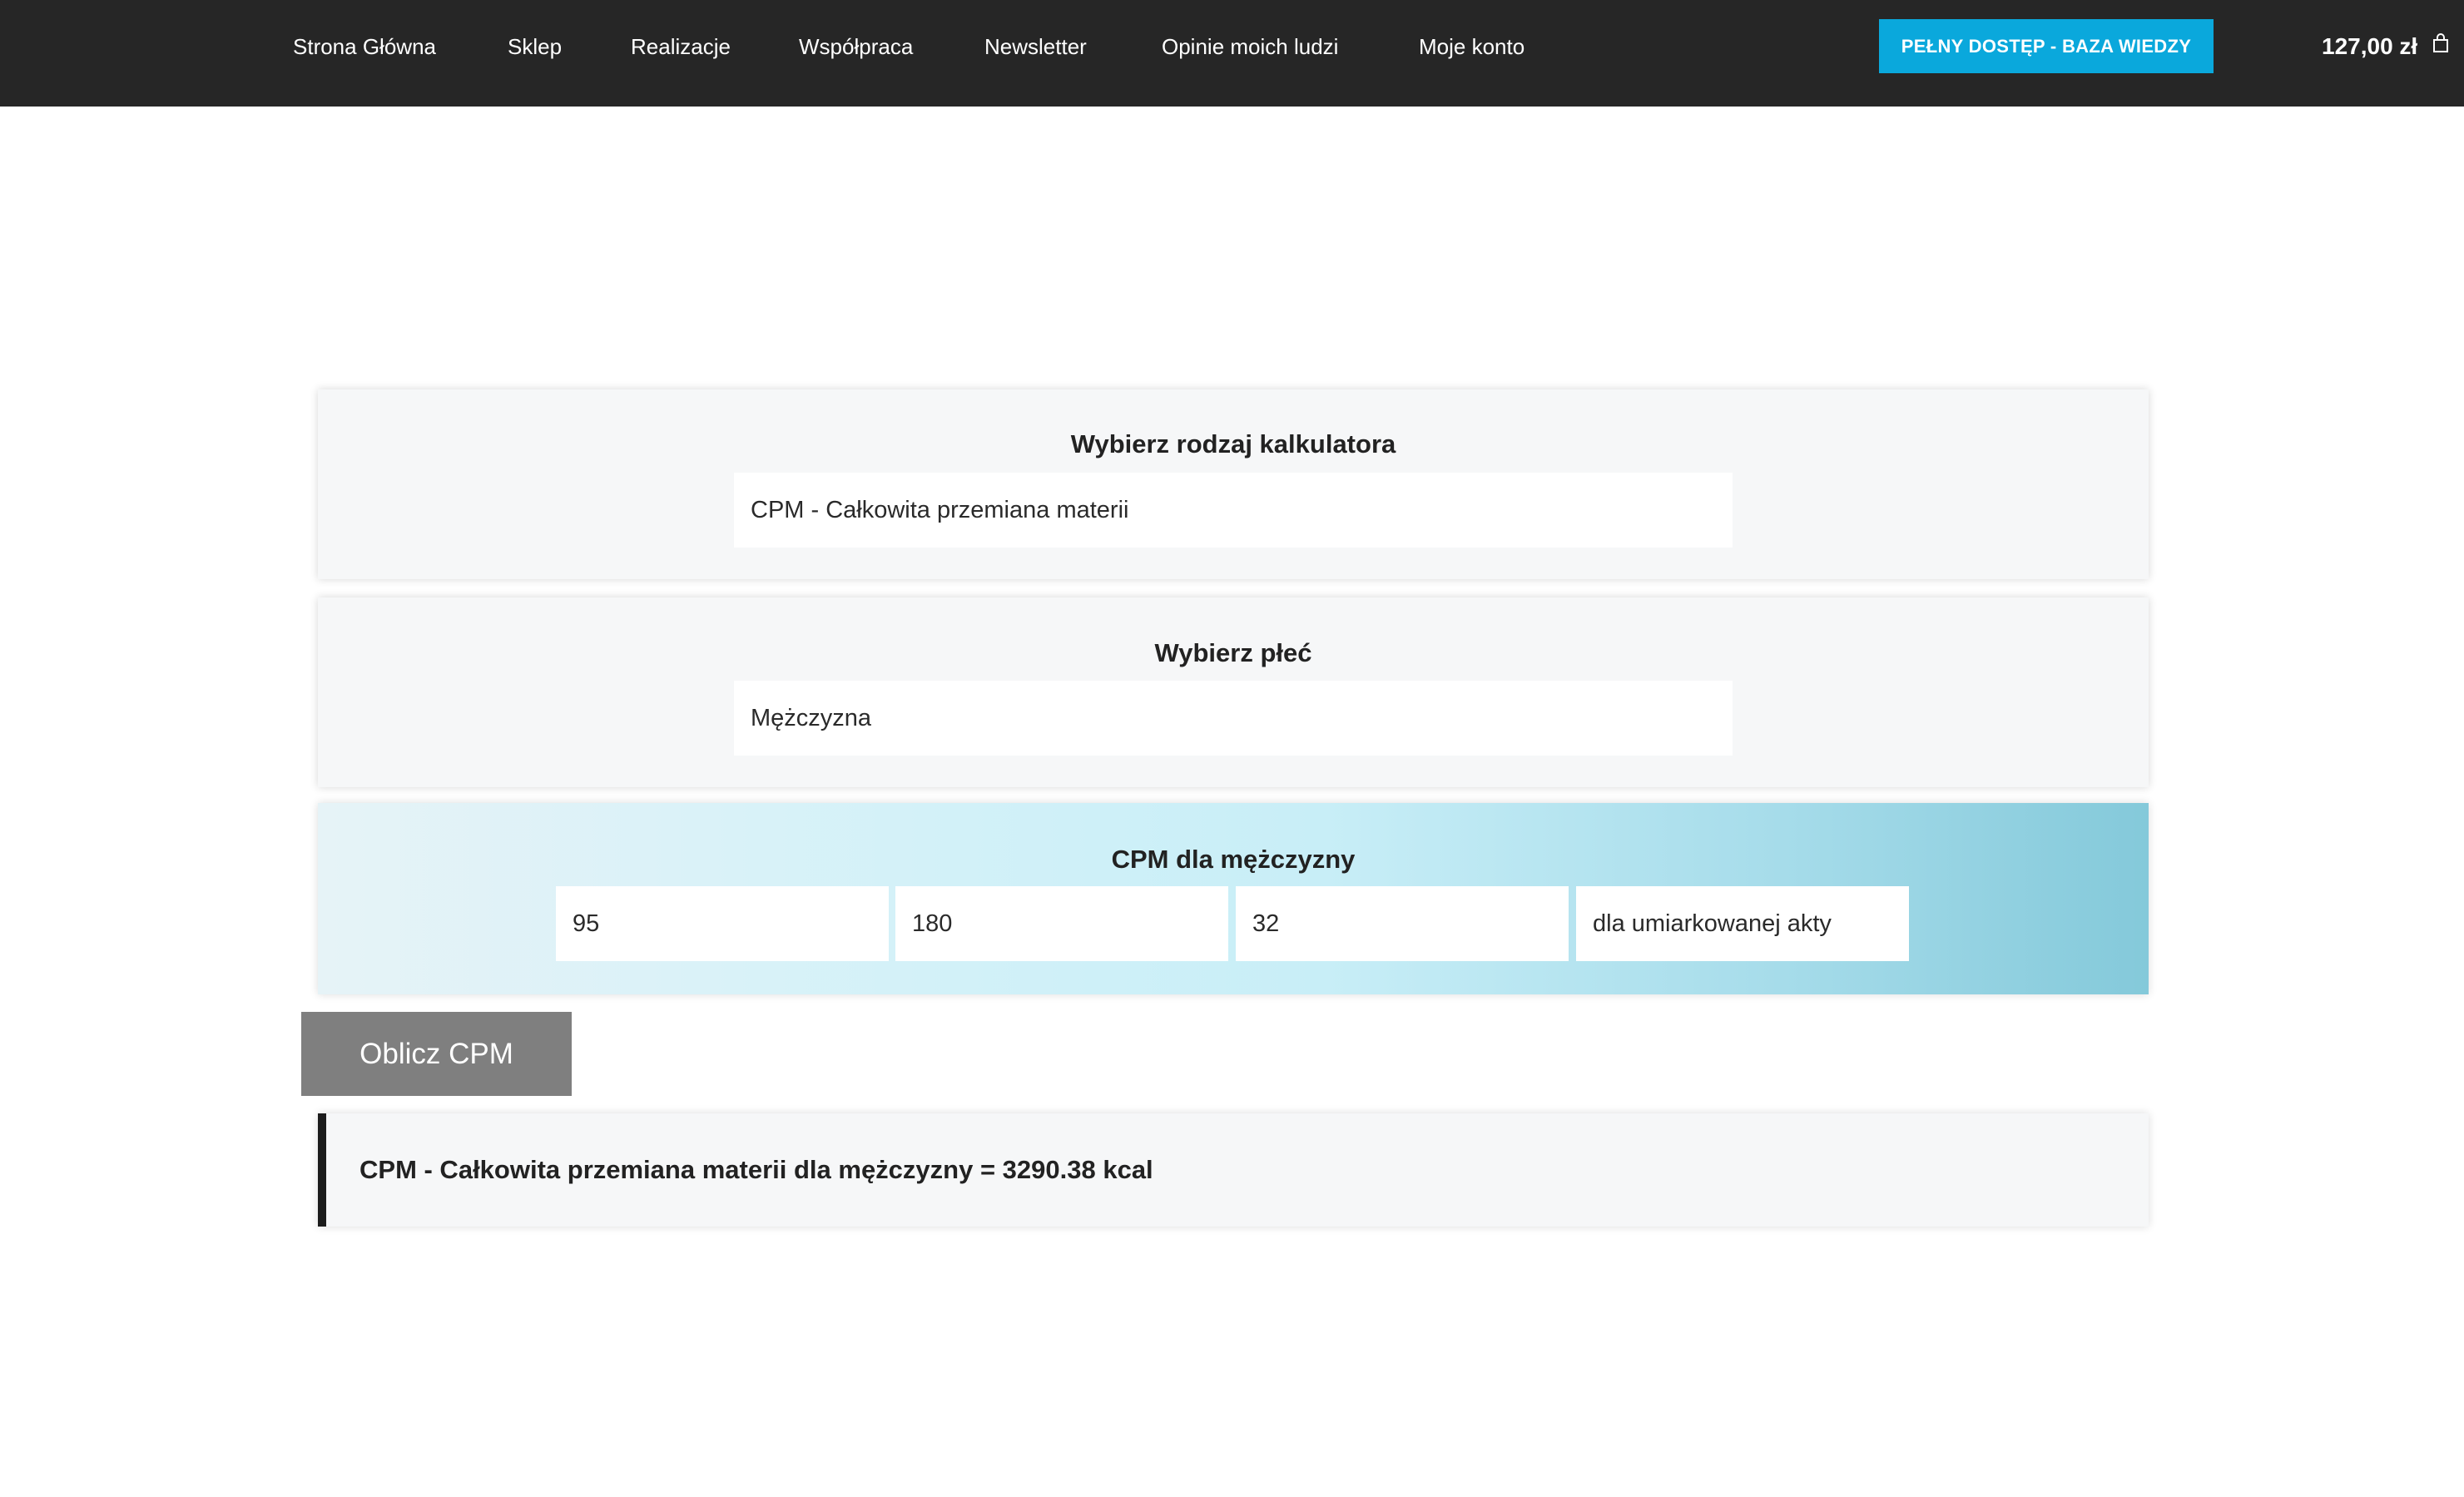  What do you see at coordinates (681, 47) in the screenshot?
I see `nav-item-projects: Realizacje` at bounding box center [681, 47].